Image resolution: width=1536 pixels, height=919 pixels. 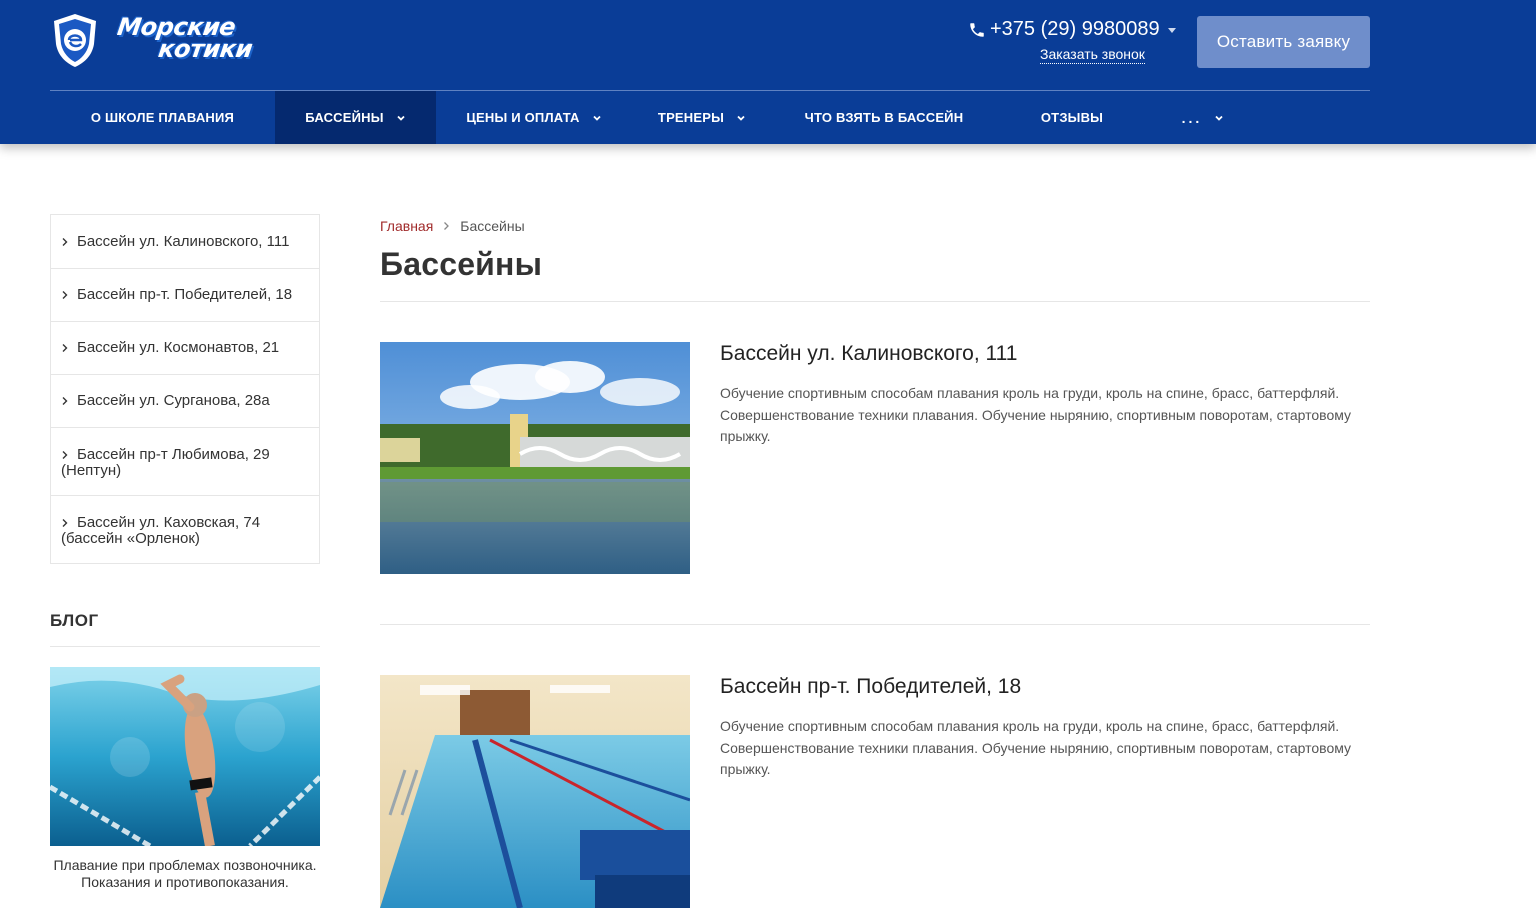 I want to click on callback-link: Заказать звонок, so click(x=1092, y=55).